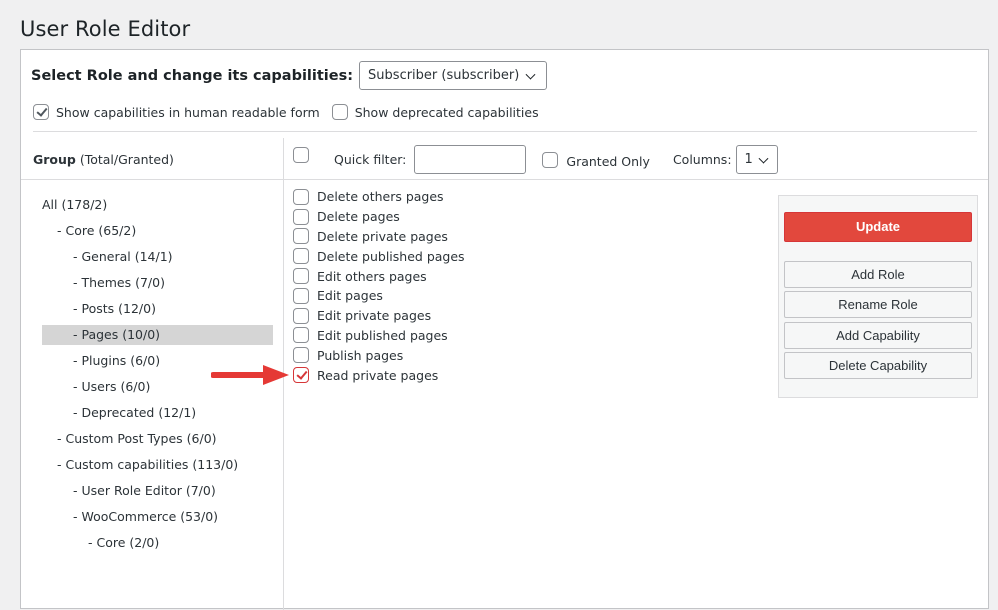 The width and height of the screenshot is (998, 610). What do you see at coordinates (157, 465) in the screenshot?
I see `group-item: - Custom capabilities (113/0)` at bounding box center [157, 465].